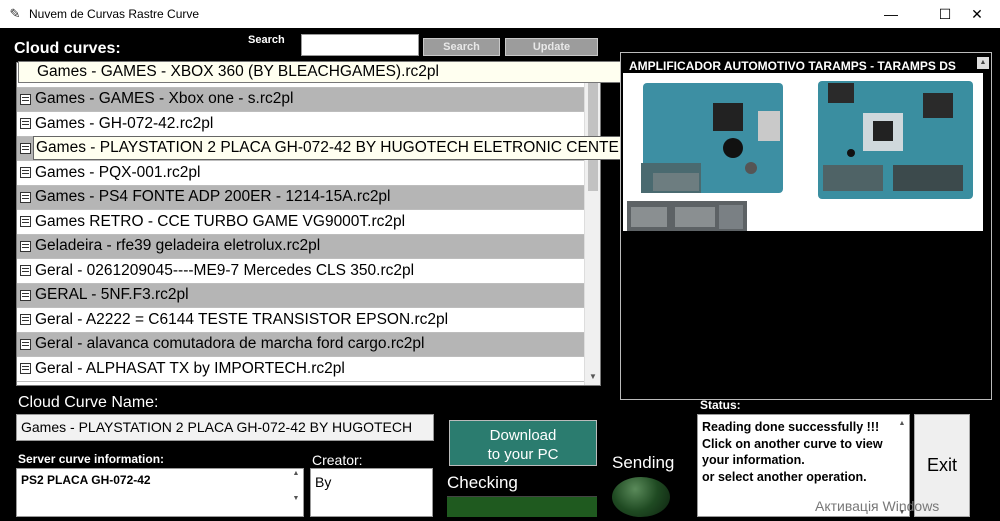 The height and width of the screenshot is (521, 1000). Describe the element at coordinates (983, 63) in the screenshot. I see `preview-scroll-up-icon: ▲` at that location.